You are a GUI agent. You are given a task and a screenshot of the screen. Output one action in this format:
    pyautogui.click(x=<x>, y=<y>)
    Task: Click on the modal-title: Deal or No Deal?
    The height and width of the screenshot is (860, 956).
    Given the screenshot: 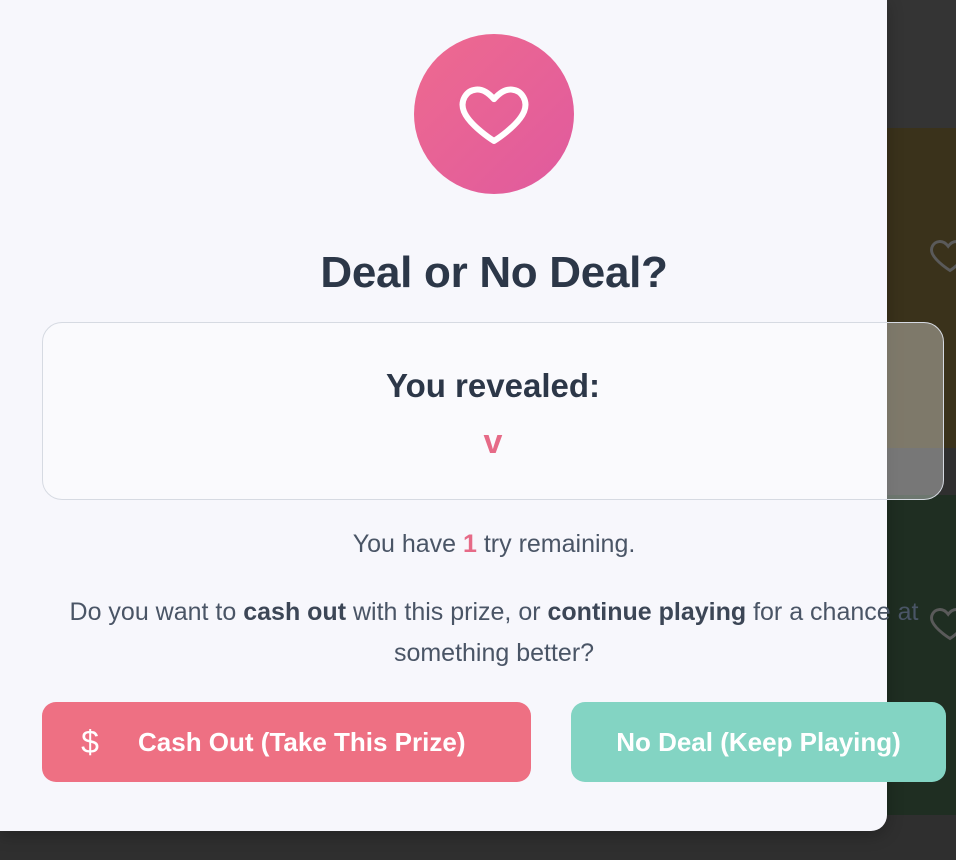 What is the action you would take?
    pyautogui.click(x=494, y=272)
    